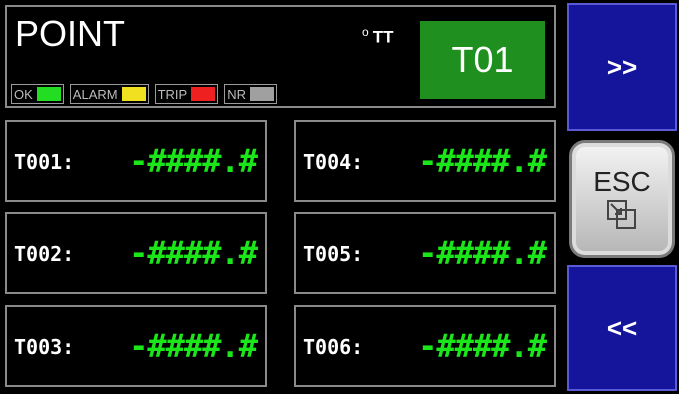  I want to click on esc-label: ESC, so click(622, 181).